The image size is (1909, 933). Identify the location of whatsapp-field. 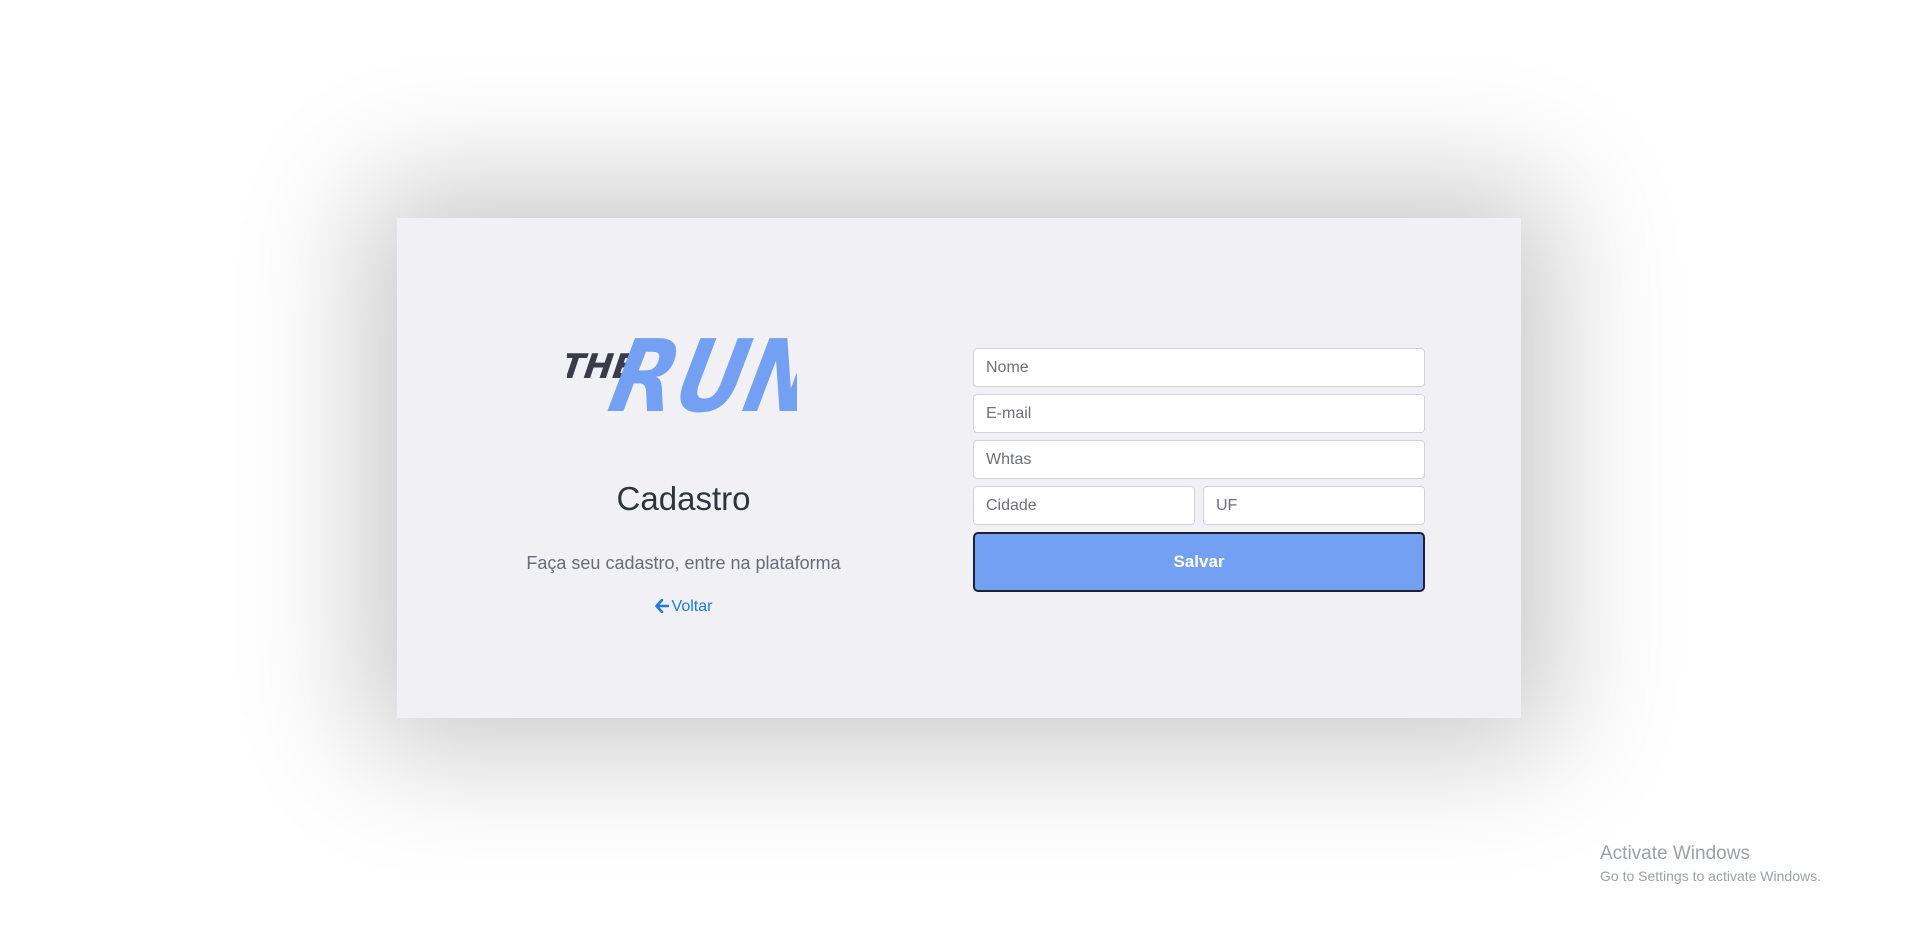
(1199, 459).